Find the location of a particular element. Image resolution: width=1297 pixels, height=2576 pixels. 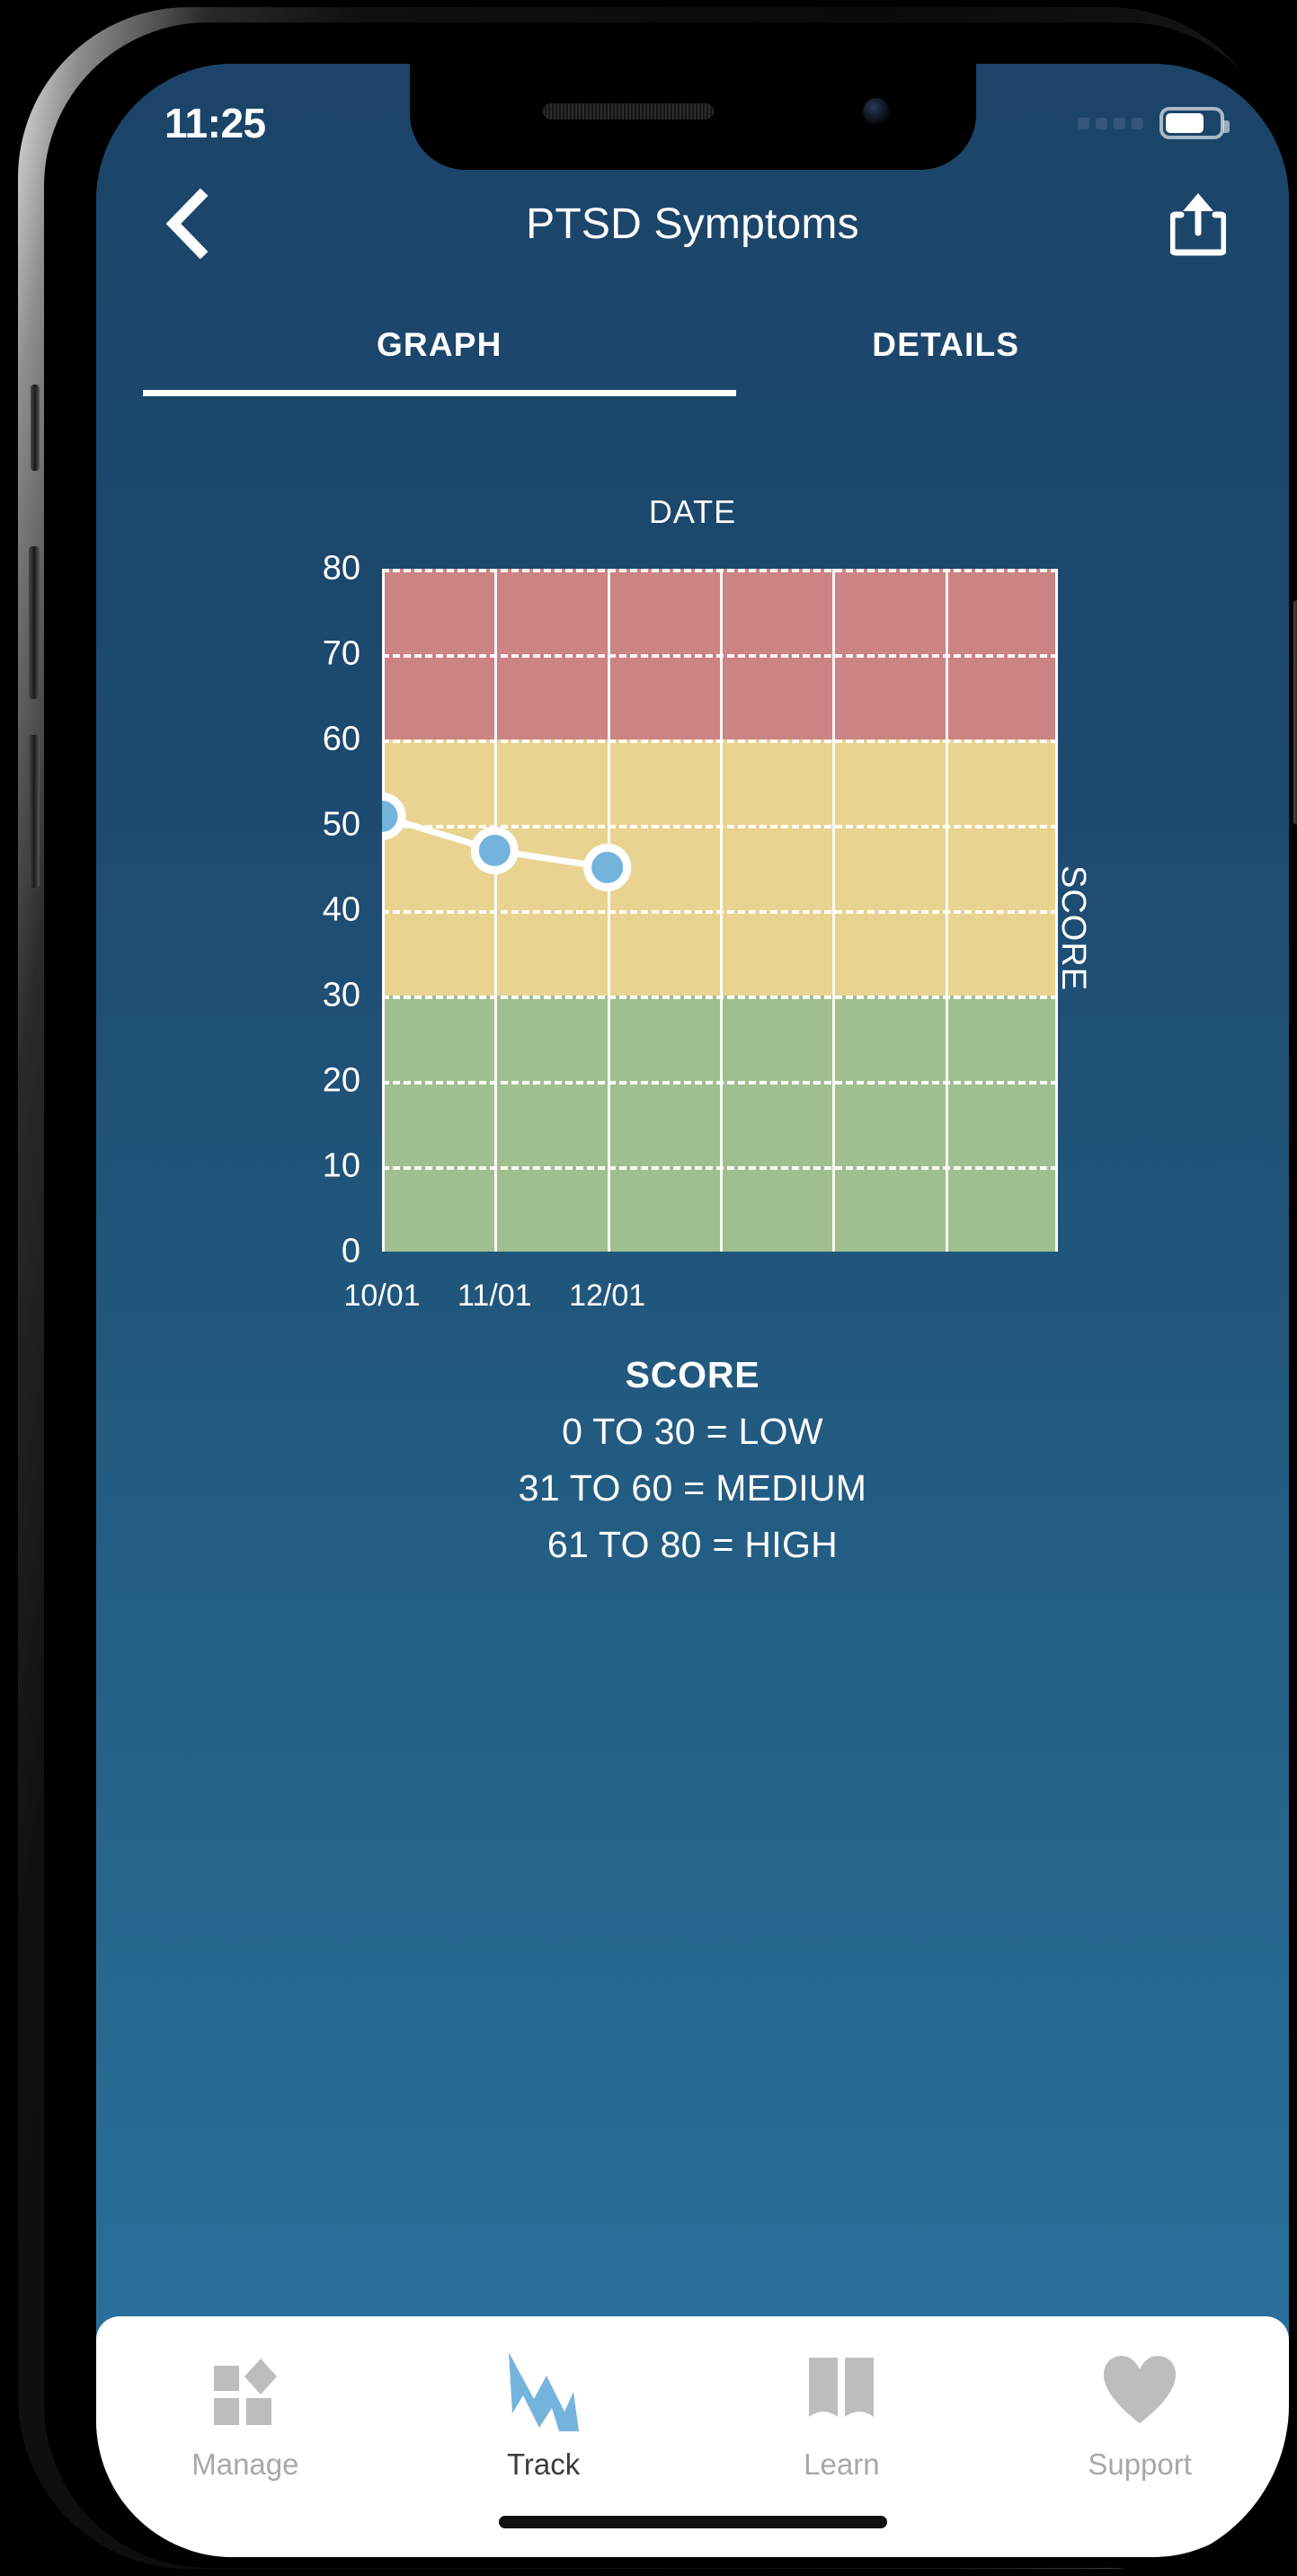

legend-title: SCORE is located at coordinates (692, 1375).